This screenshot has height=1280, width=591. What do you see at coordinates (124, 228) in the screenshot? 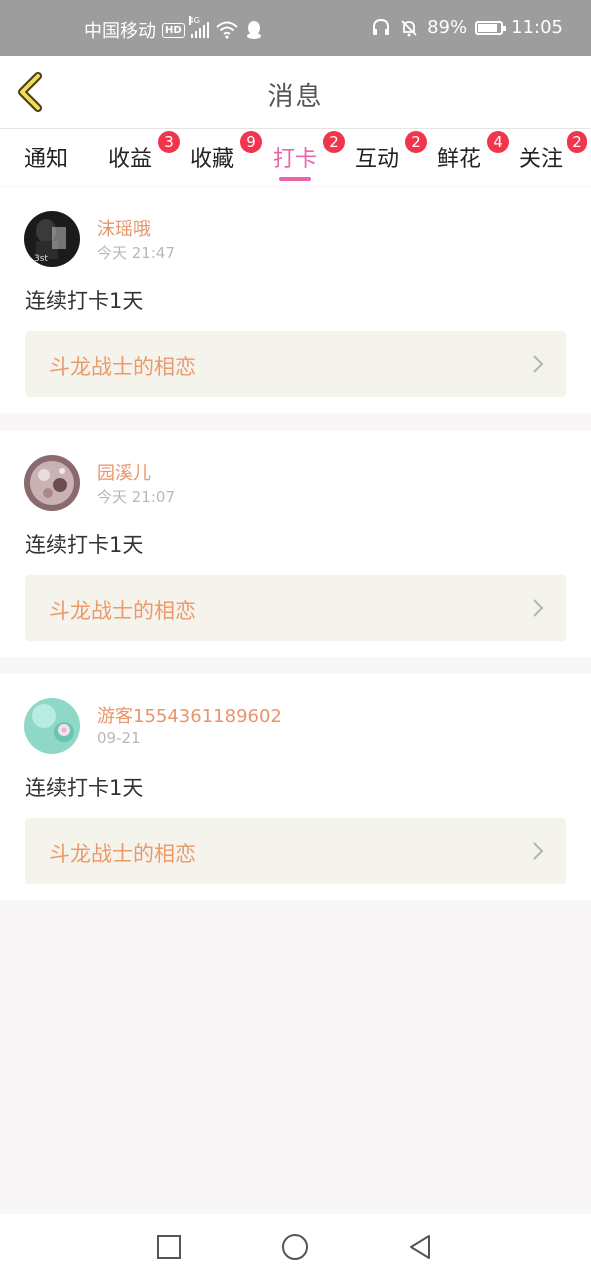
I see `username: 沫瑶哦` at bounding box center [124, 228].